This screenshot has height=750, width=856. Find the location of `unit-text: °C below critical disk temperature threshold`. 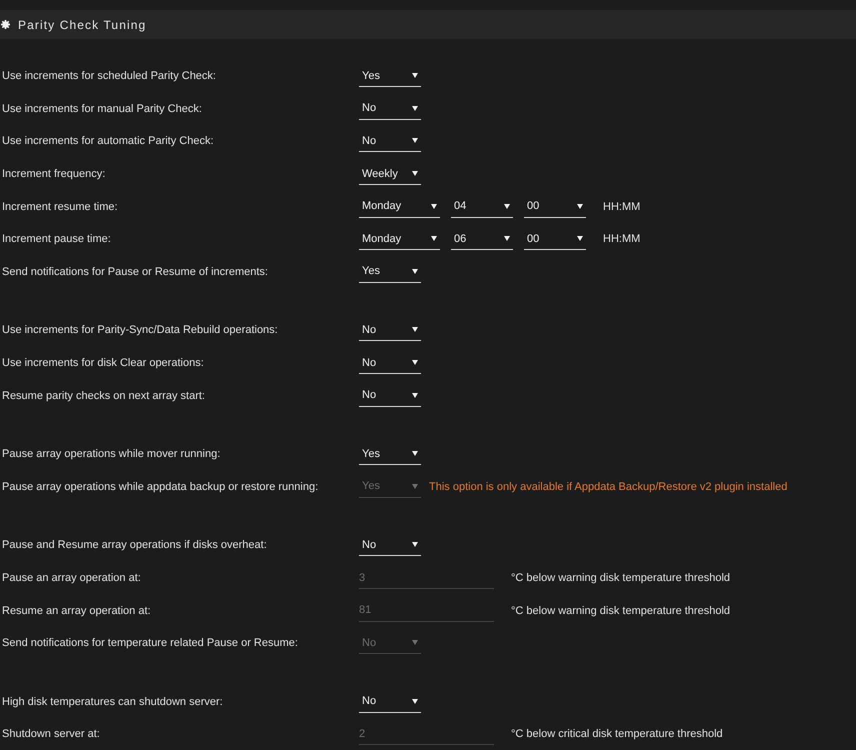

unit-text: °C below critical disk temperature threshold is located at coordinates (617, 734).